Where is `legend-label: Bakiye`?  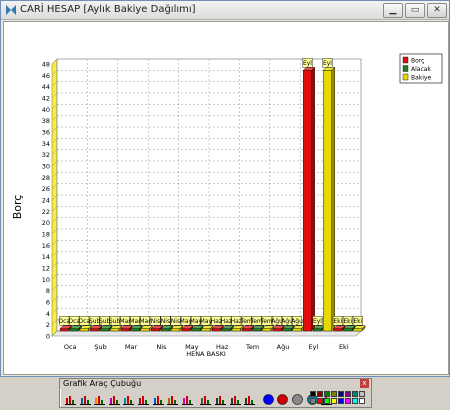 legend-label: Bakiye is located at coordinates (421, 78).